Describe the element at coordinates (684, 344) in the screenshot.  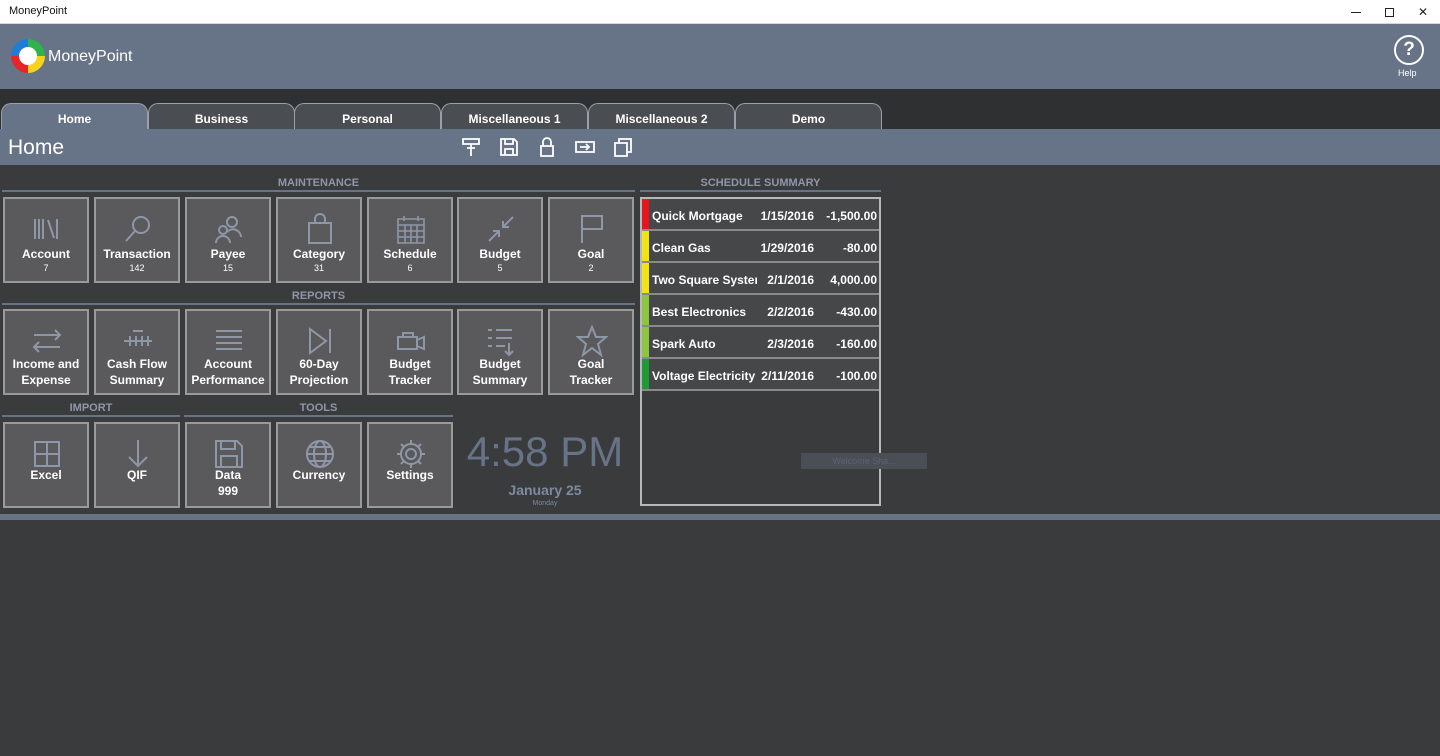
I see `schedule-name: Spark Auto` at that location.